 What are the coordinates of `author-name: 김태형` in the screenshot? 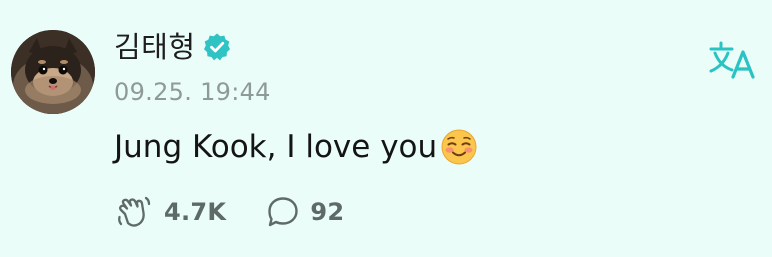 It's located at (155, 47).